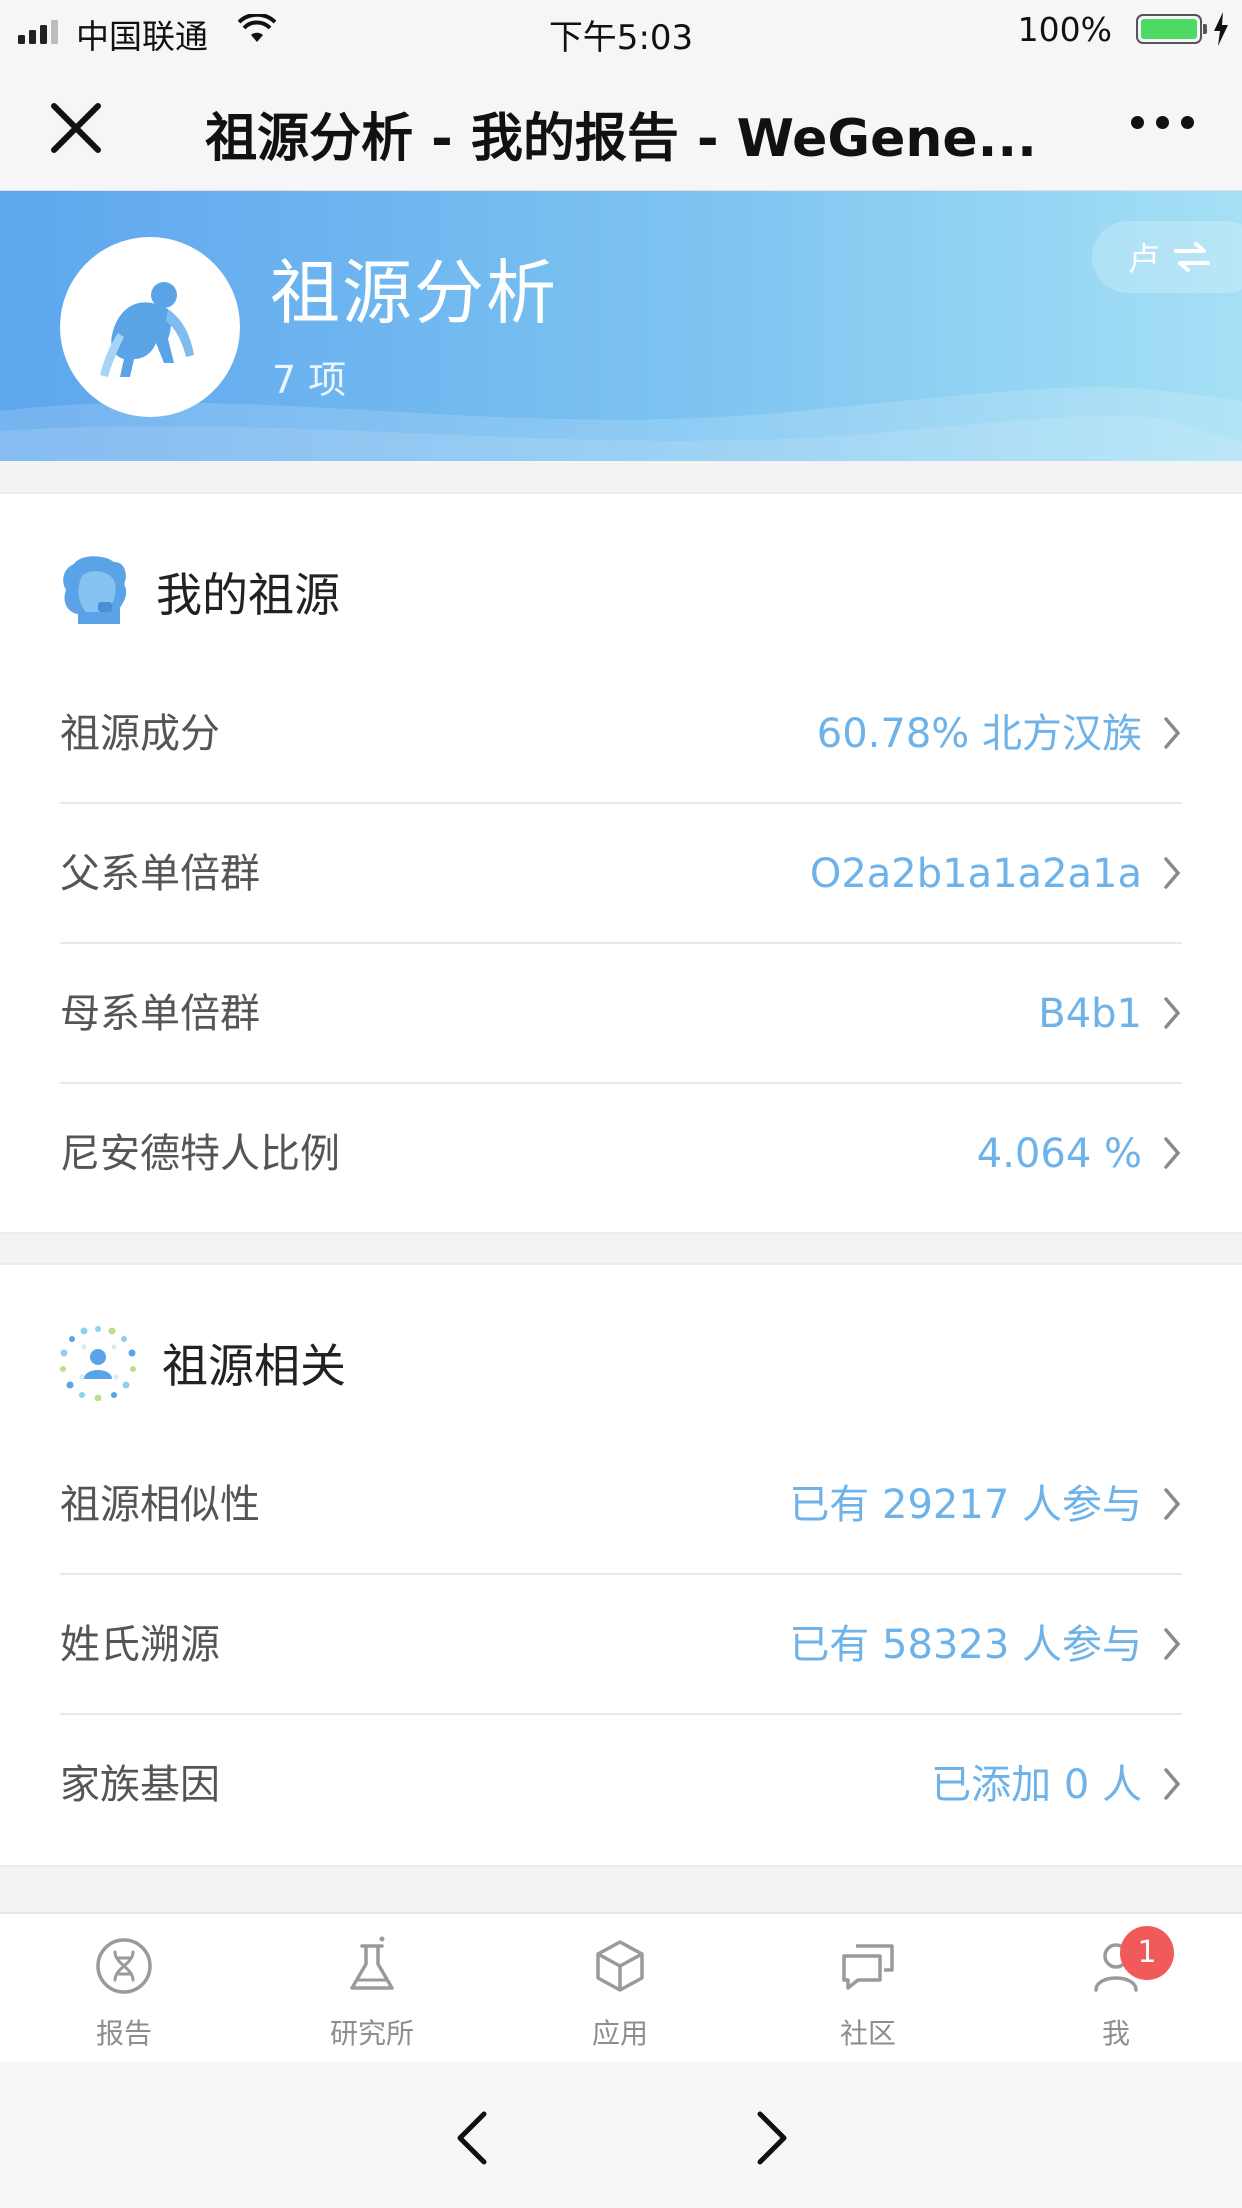  Describe the element at coordinates (98, 1363) in the screenshot. I see `people-network-icon` at that location.